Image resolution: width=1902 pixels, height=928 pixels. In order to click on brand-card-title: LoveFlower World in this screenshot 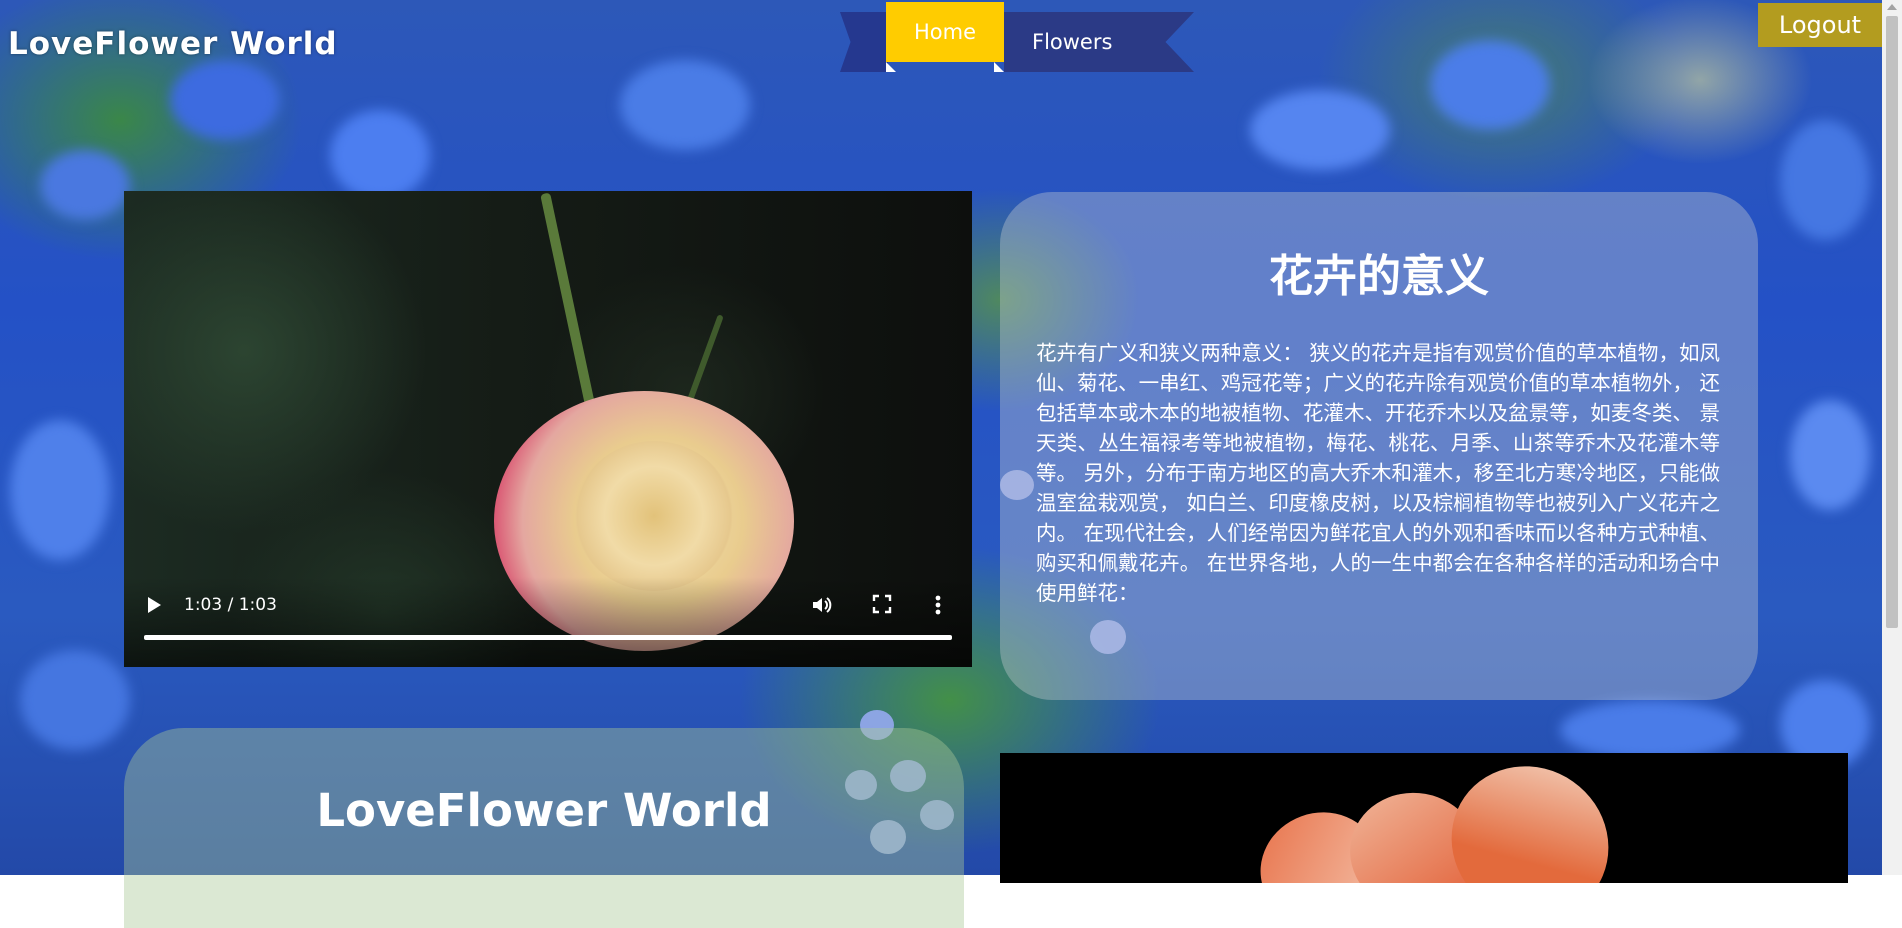, I will do `click(544, 810)`.